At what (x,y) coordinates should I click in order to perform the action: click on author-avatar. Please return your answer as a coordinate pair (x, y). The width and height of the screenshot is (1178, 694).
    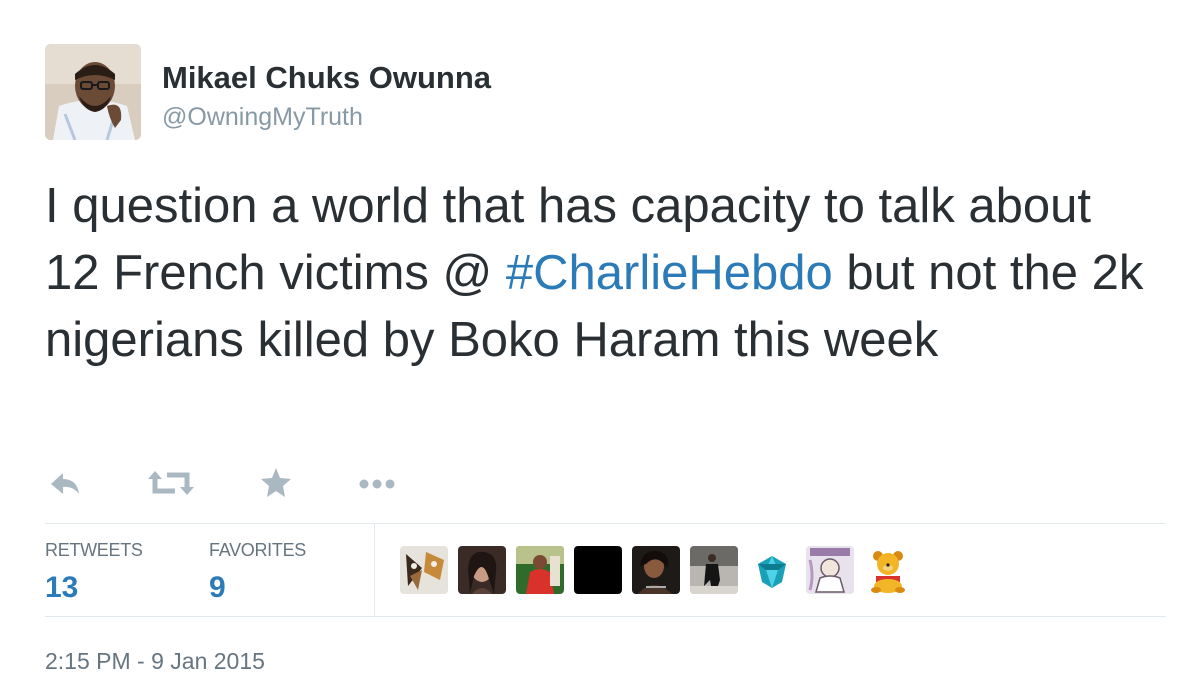
    Looking at the image, I should click on (93, 92).